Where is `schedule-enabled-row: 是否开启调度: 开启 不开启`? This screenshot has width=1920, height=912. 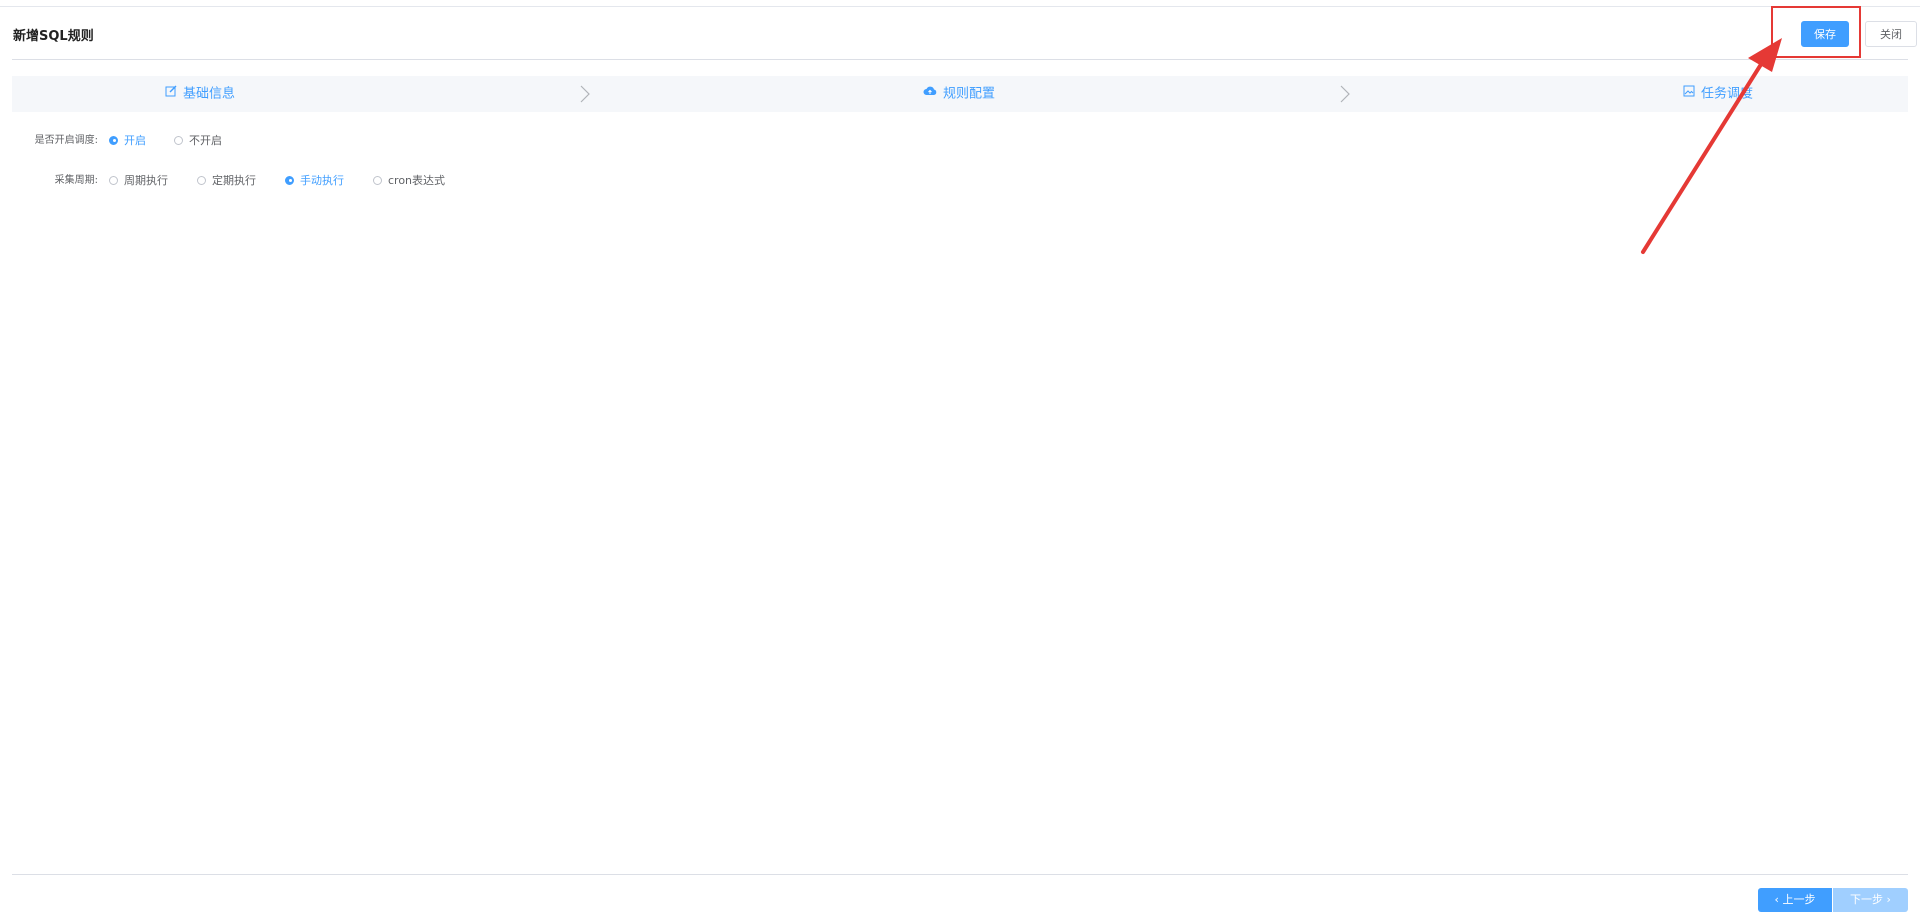
schedule-enabled-row: 是否开启调度: 开启 不开启 is located at coordinates (212, 141).